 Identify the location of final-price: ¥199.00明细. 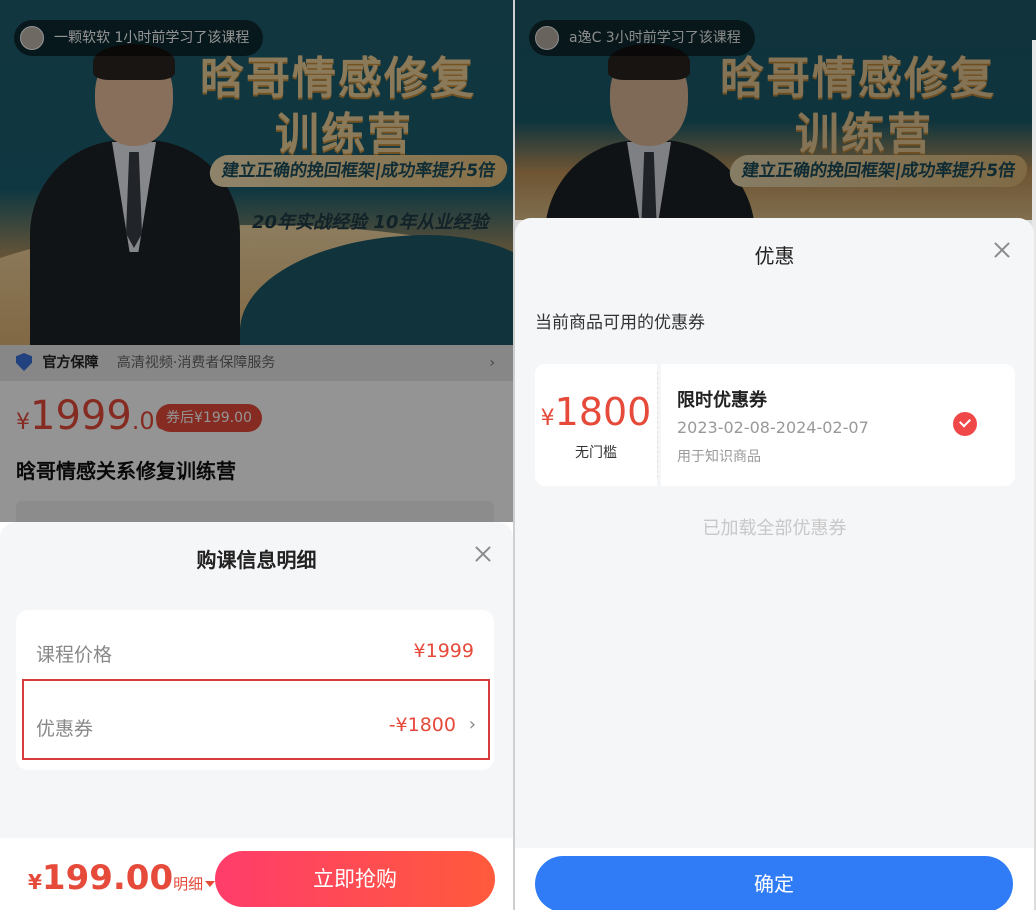
(122, 878).